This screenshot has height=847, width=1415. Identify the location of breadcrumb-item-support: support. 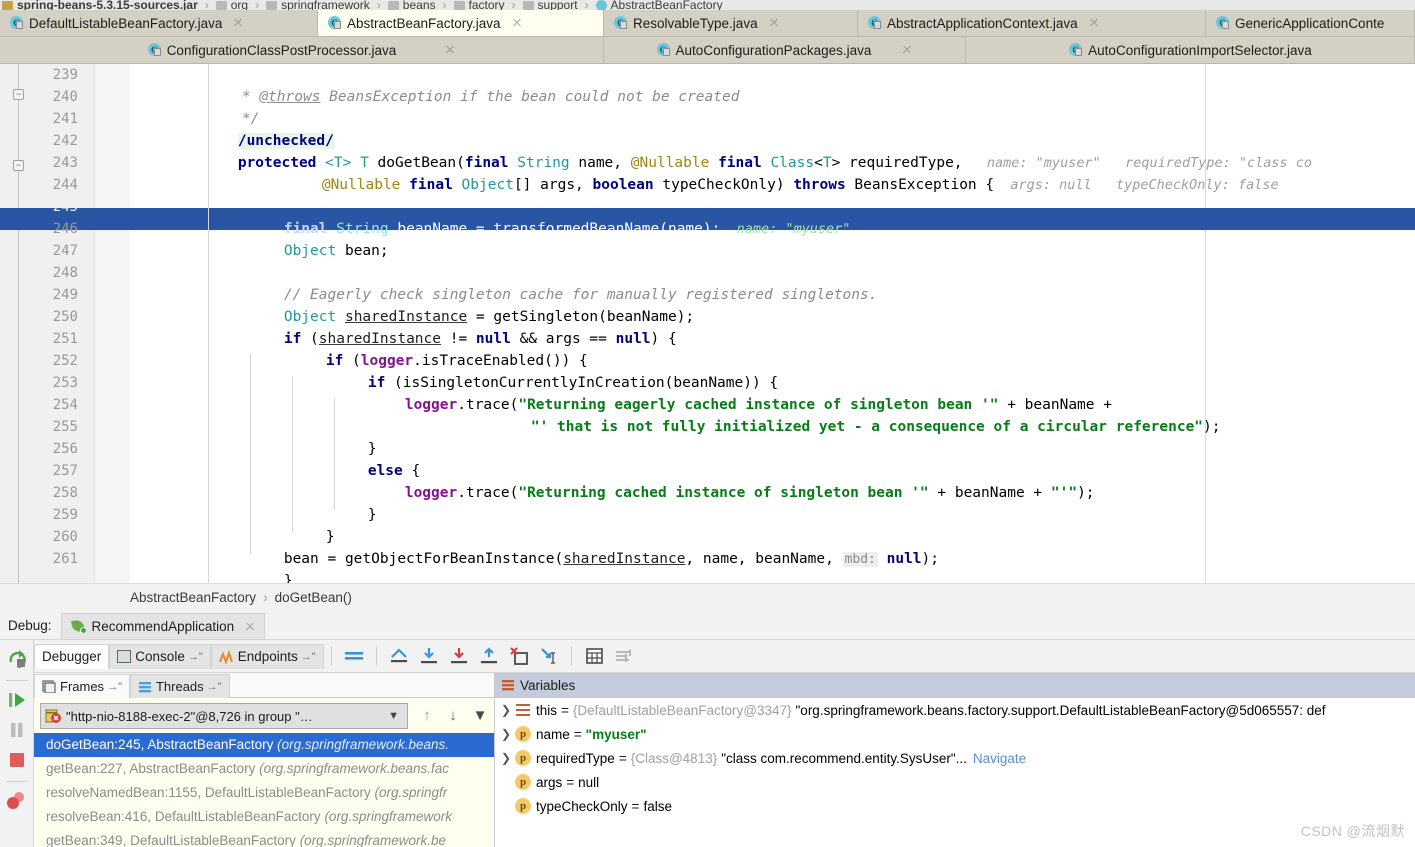
(550, 5).